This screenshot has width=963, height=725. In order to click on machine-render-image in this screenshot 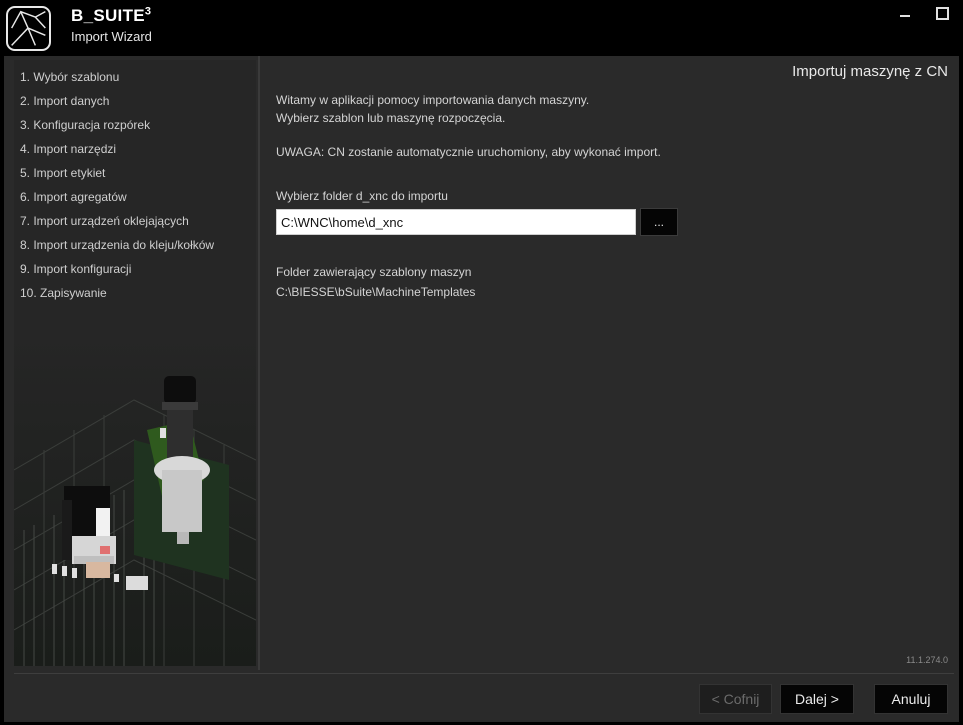, I will do `click(135, 498)`.